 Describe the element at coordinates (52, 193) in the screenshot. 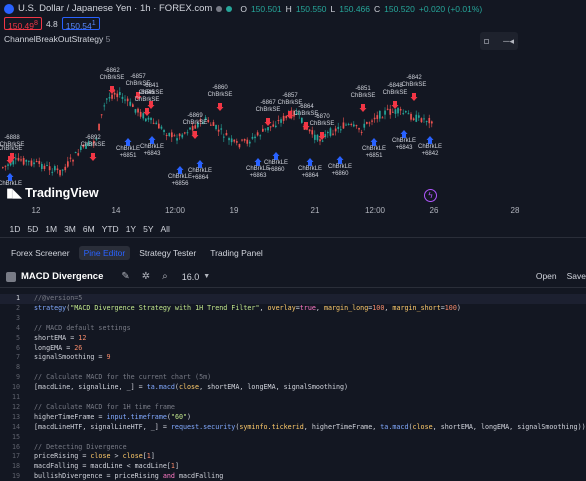

I see `tradingview-logo: ▮◣ TradingView` at that location.